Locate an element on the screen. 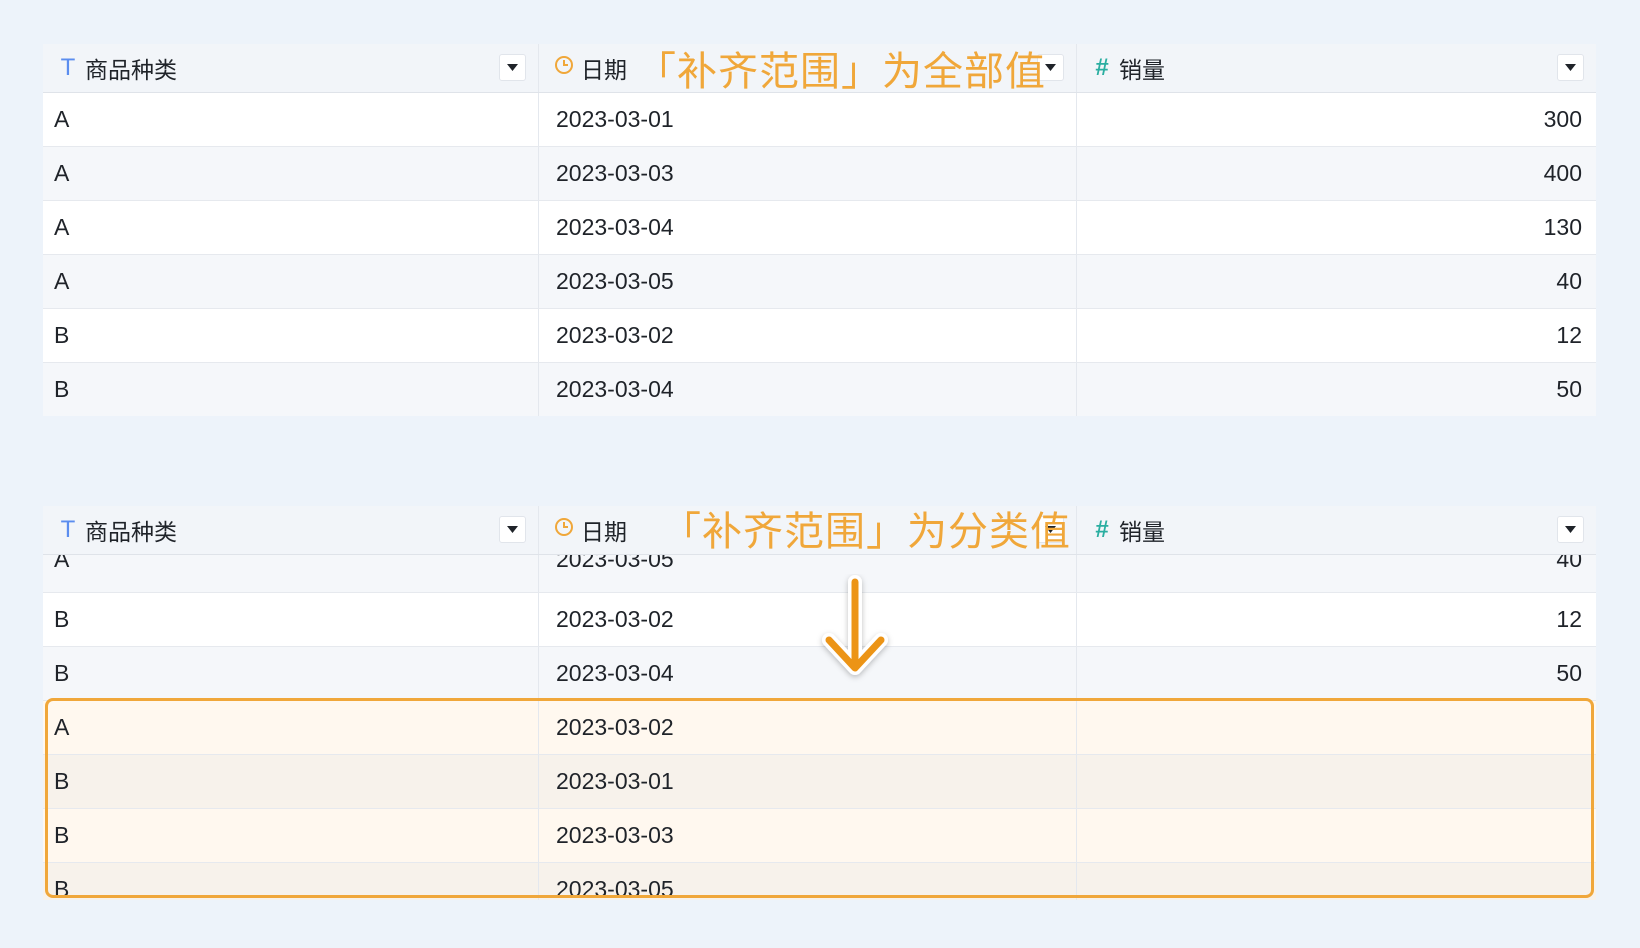 This screenshot has width=1640, height=948. arrow-down-icon is located at coordinates (855, 625).